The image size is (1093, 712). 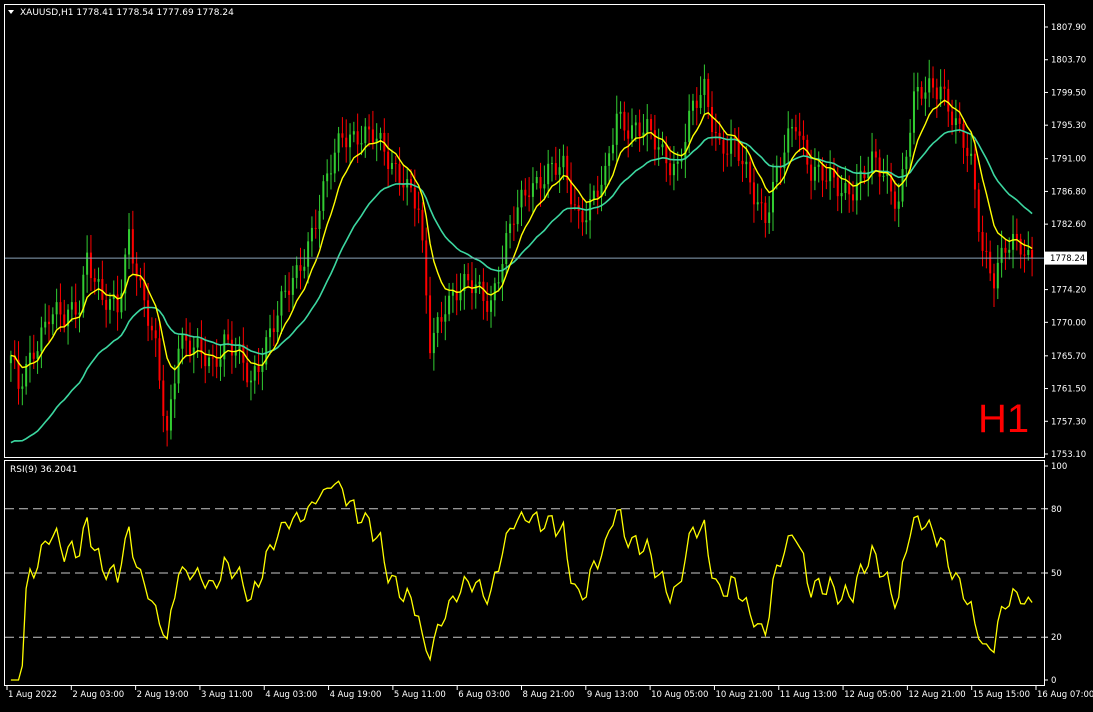 I want to click on time-tick-label: 15 Aug 15:00, so click(x=1001, y=695).